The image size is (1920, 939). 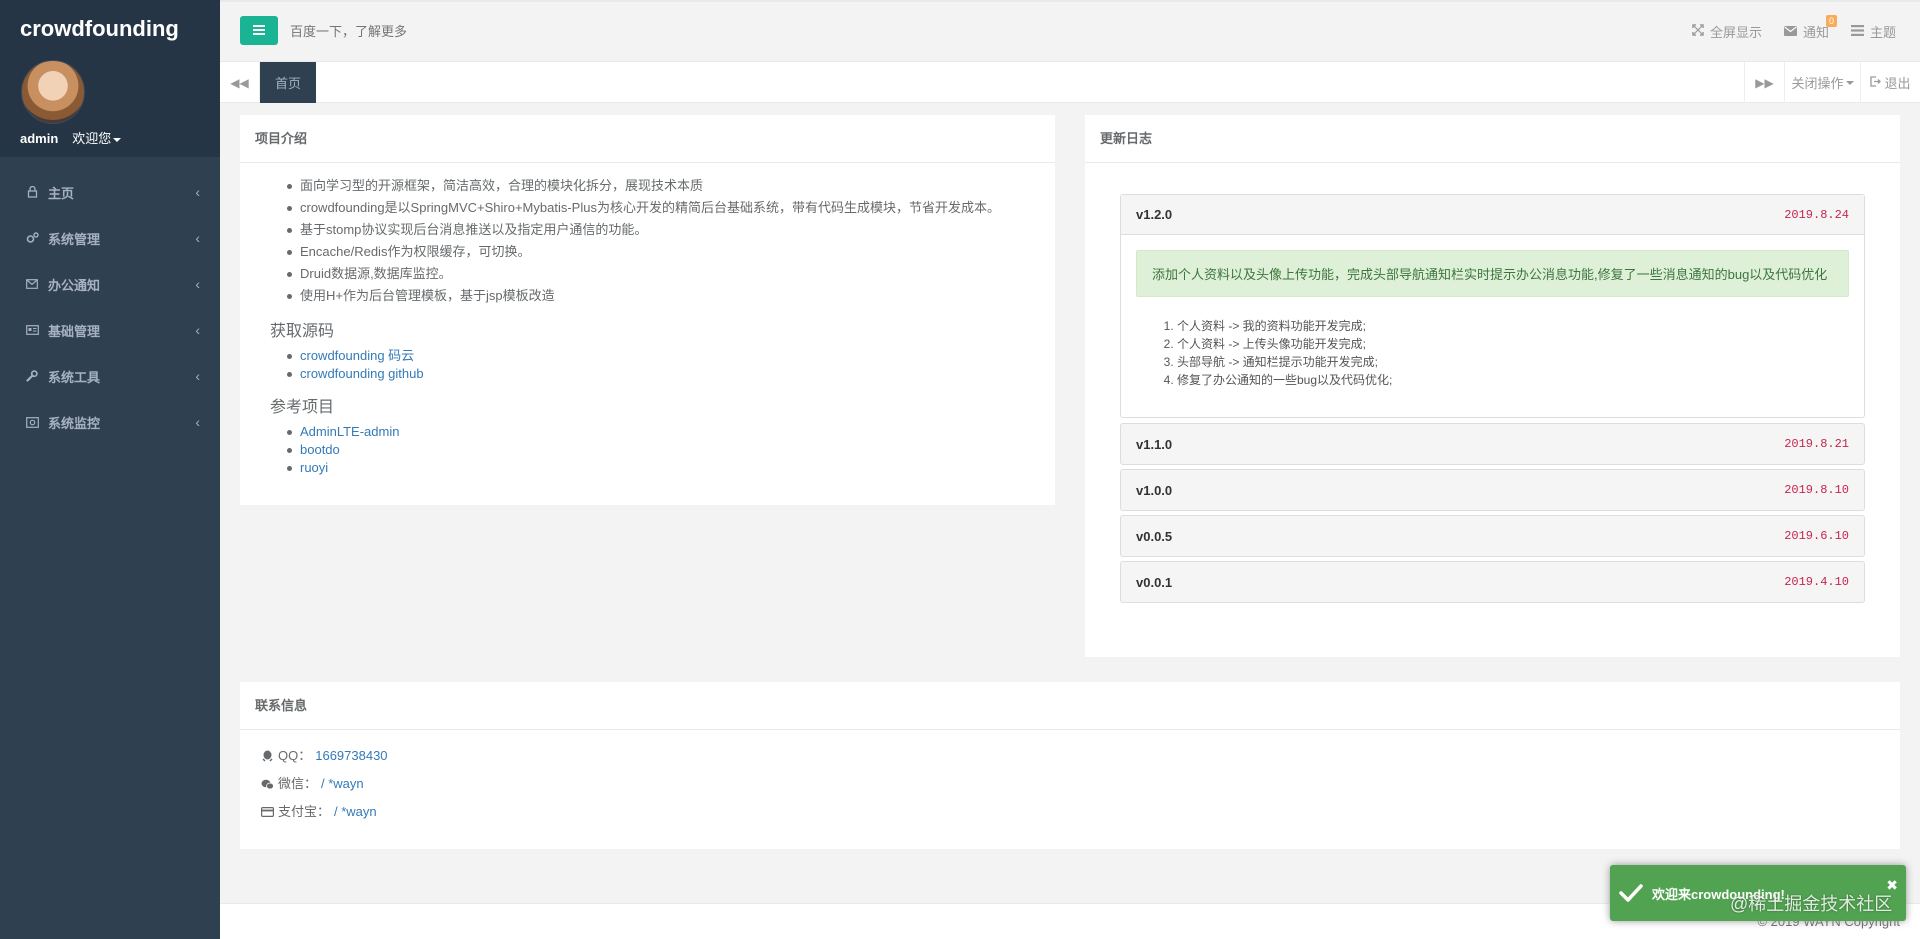 What do you see at coordinates (342, 784) in the screenshot?
I see `wechat-link: / *wayn` at bounding box center [342, 784].